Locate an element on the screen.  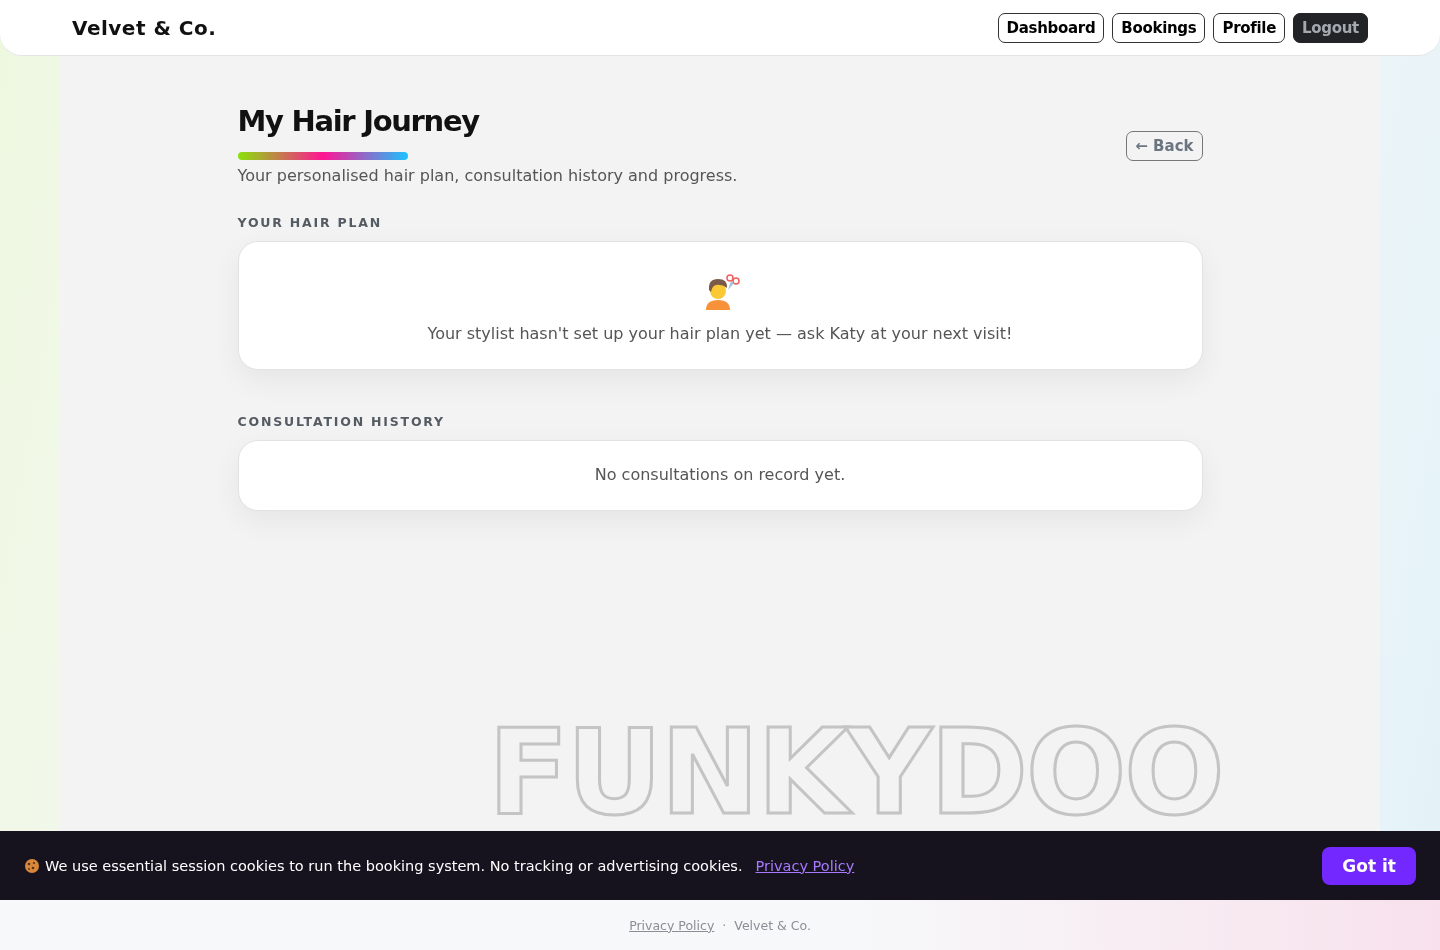
nav-button: Dashboard is located at coordinates (1051, 27).